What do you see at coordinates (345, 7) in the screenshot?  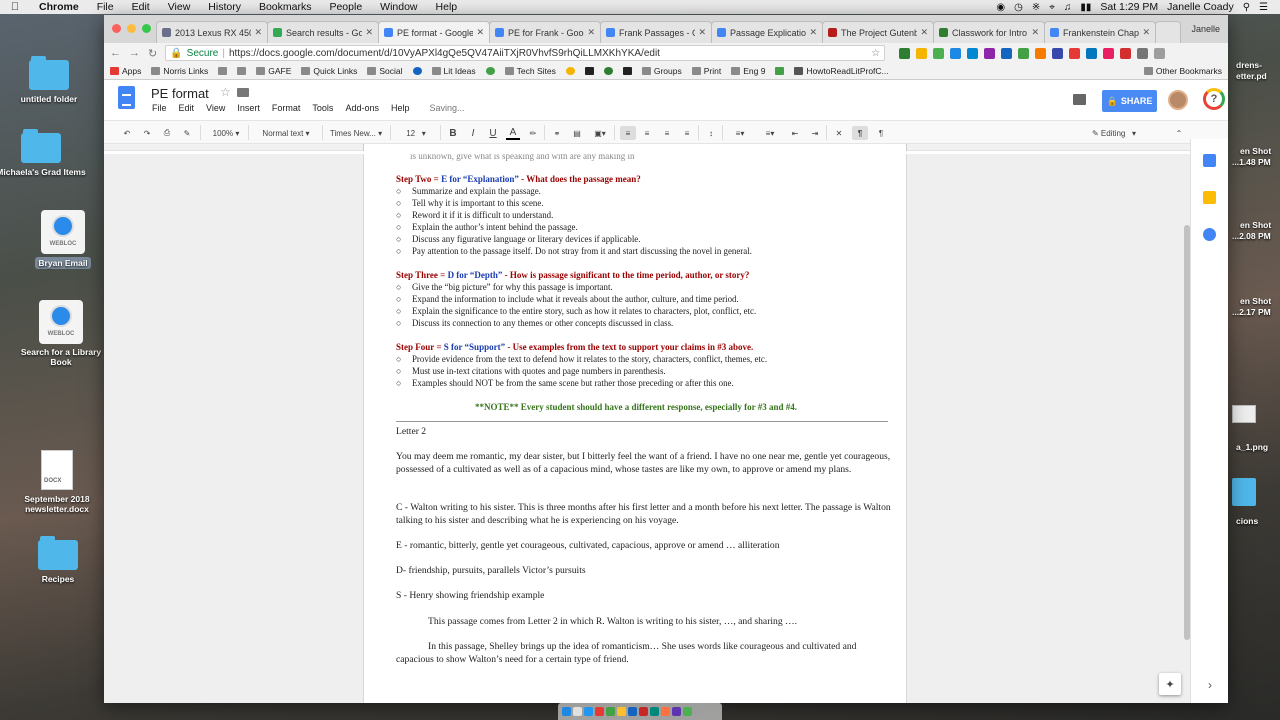 I see `menu-people: People` at bounding box center [345, 7].